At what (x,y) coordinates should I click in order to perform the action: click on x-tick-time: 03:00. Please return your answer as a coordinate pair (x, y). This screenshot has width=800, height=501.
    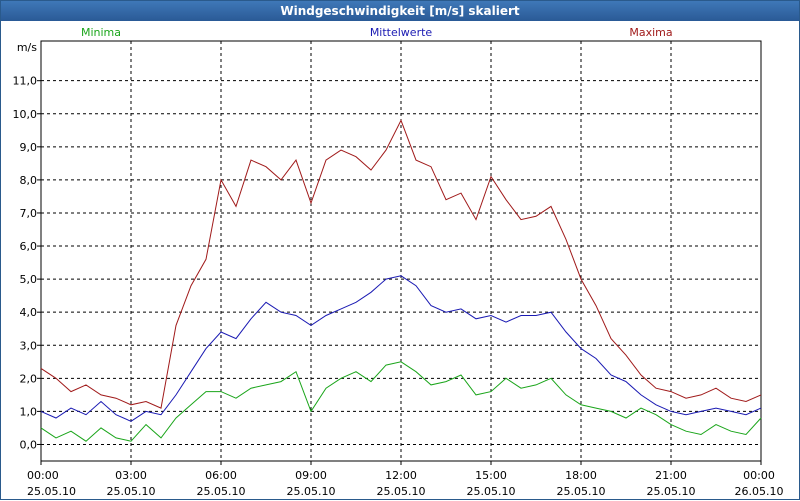
    Looking at the image, I should click on (131, 475).